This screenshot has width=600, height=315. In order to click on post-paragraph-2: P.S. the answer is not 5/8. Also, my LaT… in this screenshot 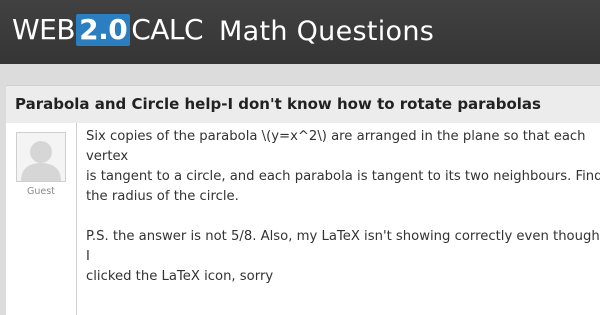, I will do `click(343, 256)`.